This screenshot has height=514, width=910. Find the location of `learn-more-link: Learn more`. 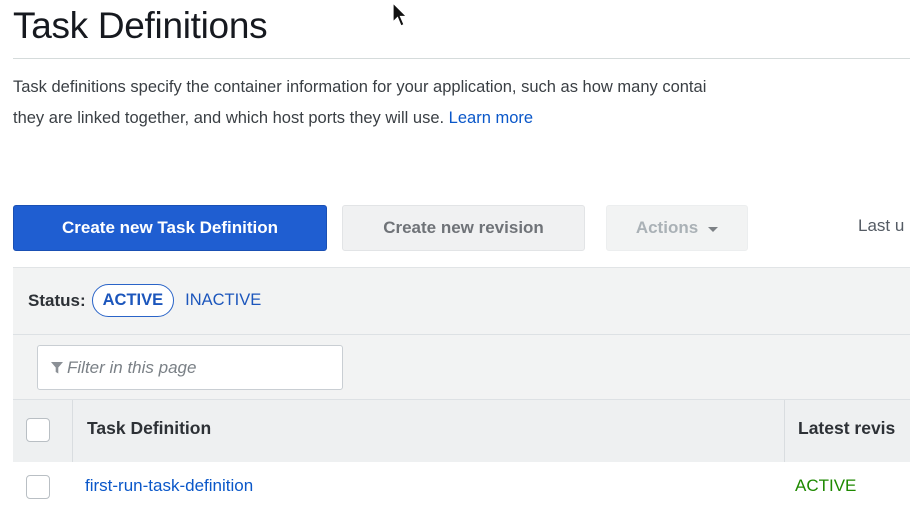

learn-more-link: Learn more is located at coordinates (491, 118).